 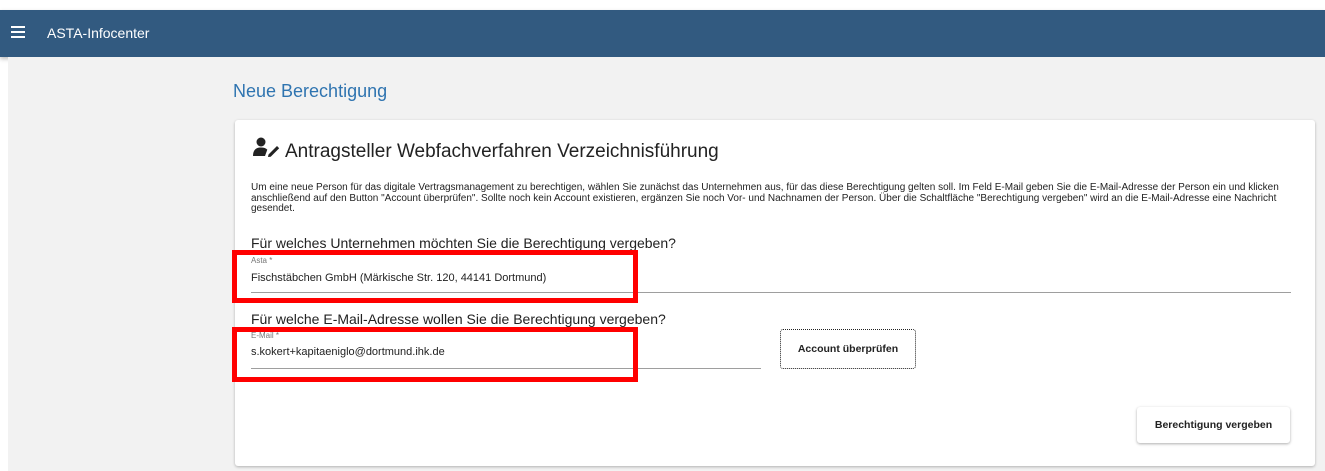 What do you see at coordinates (265, 335) in the screenshot?
I see `email-field-label: E-Mail *` at bounding box center [265, 335].